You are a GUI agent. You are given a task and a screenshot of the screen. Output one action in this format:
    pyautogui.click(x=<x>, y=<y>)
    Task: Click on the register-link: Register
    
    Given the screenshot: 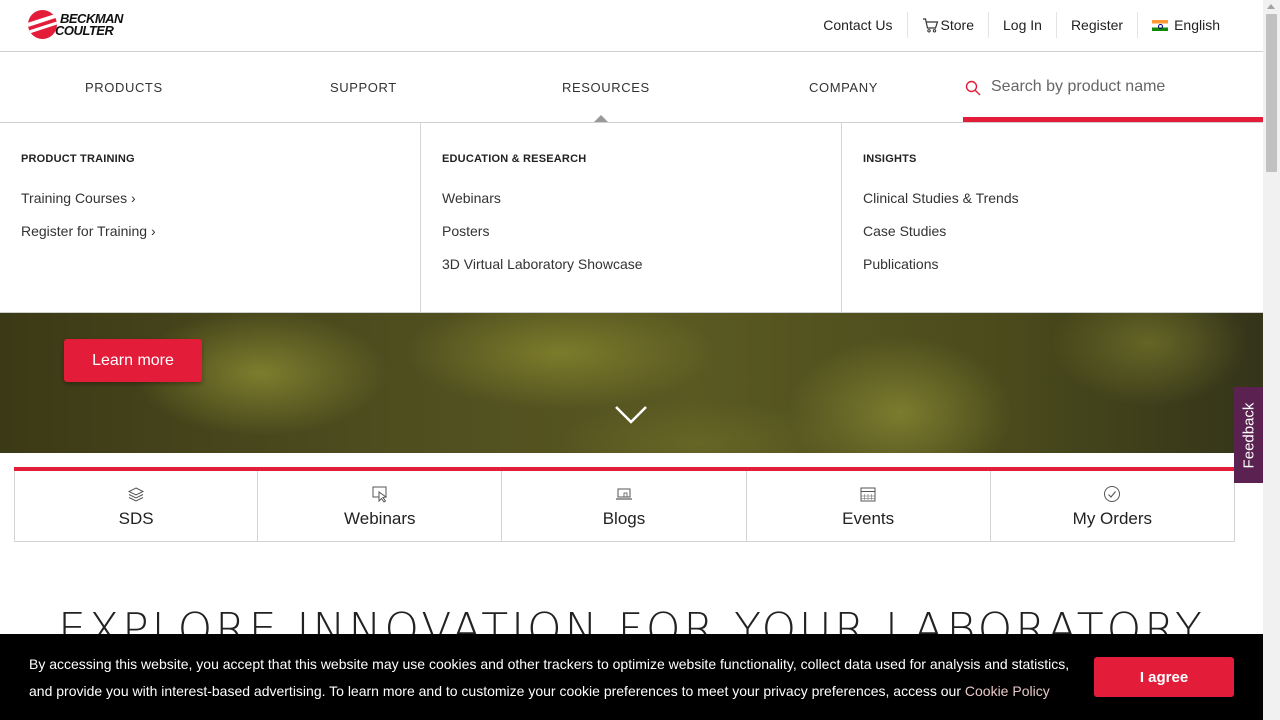 What is the action you would take?
    pyautogui.click(x=1096, y=25)
    